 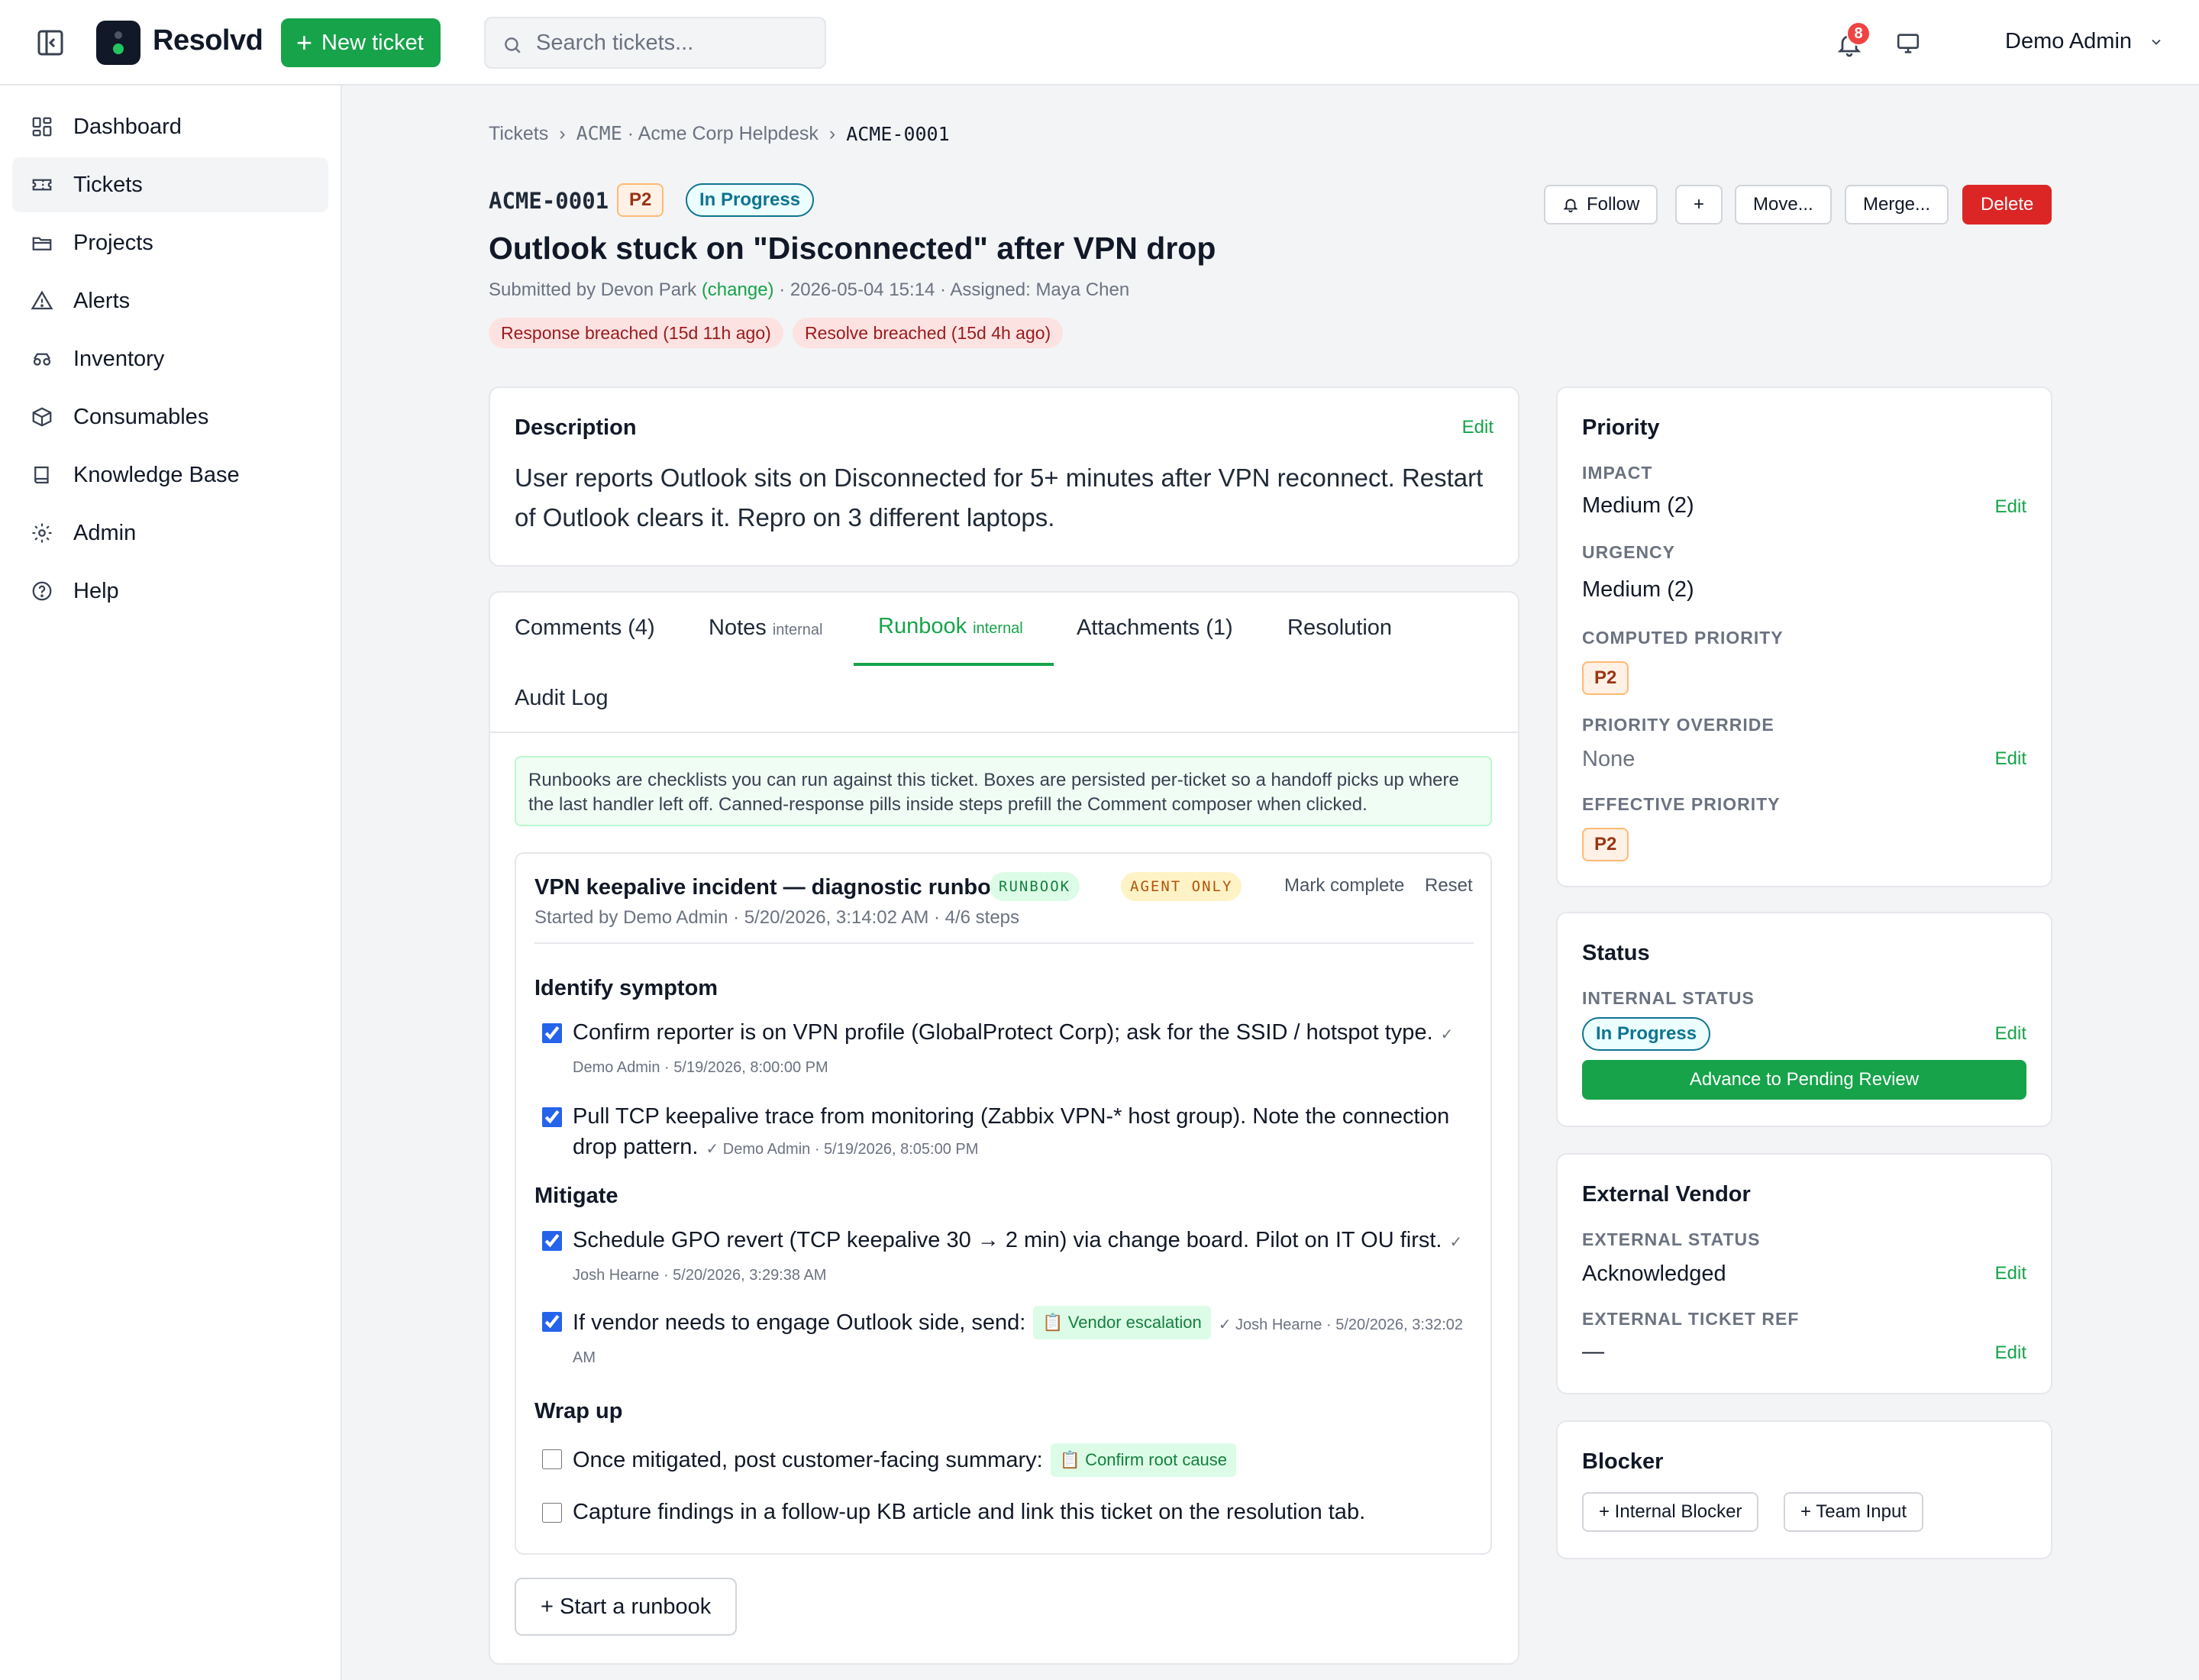 What do you see at coordinates (51, 42) in the screenshot?
I see `sidebar-toggle-icon` at bounding box center [51, 42].